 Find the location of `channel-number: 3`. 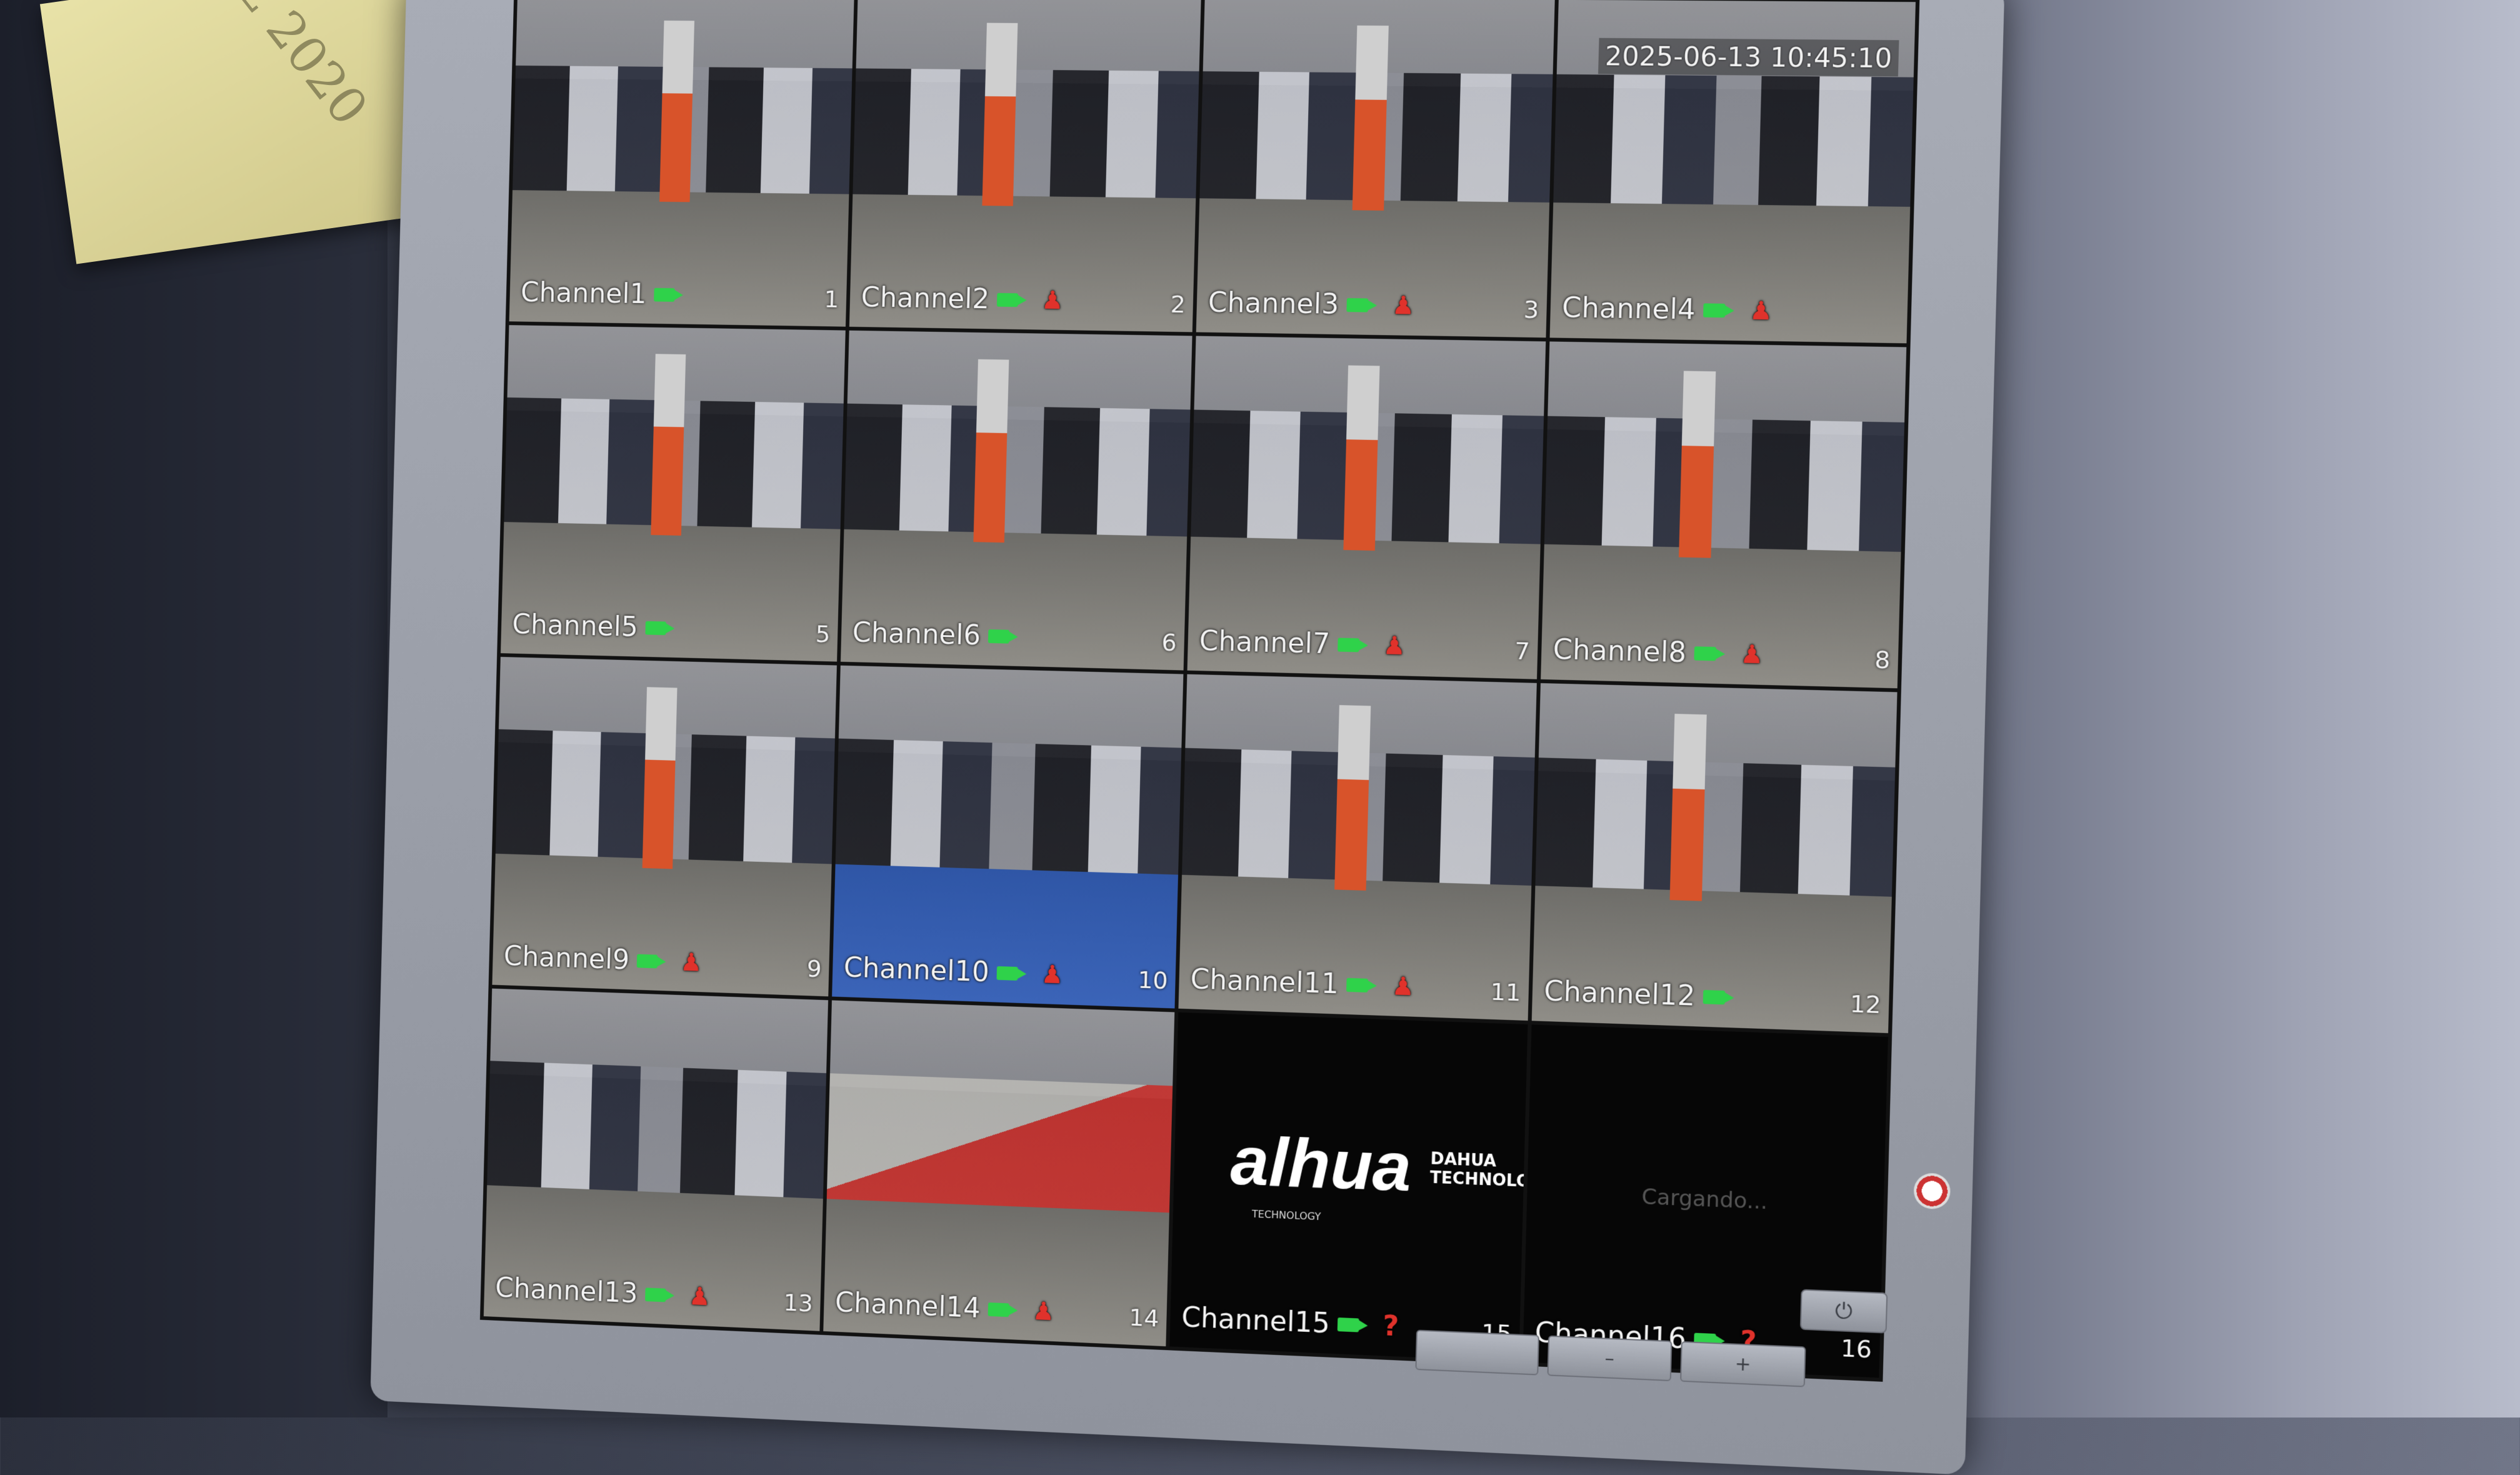

channel-number: 3 is located at coordinates (1531, 310).